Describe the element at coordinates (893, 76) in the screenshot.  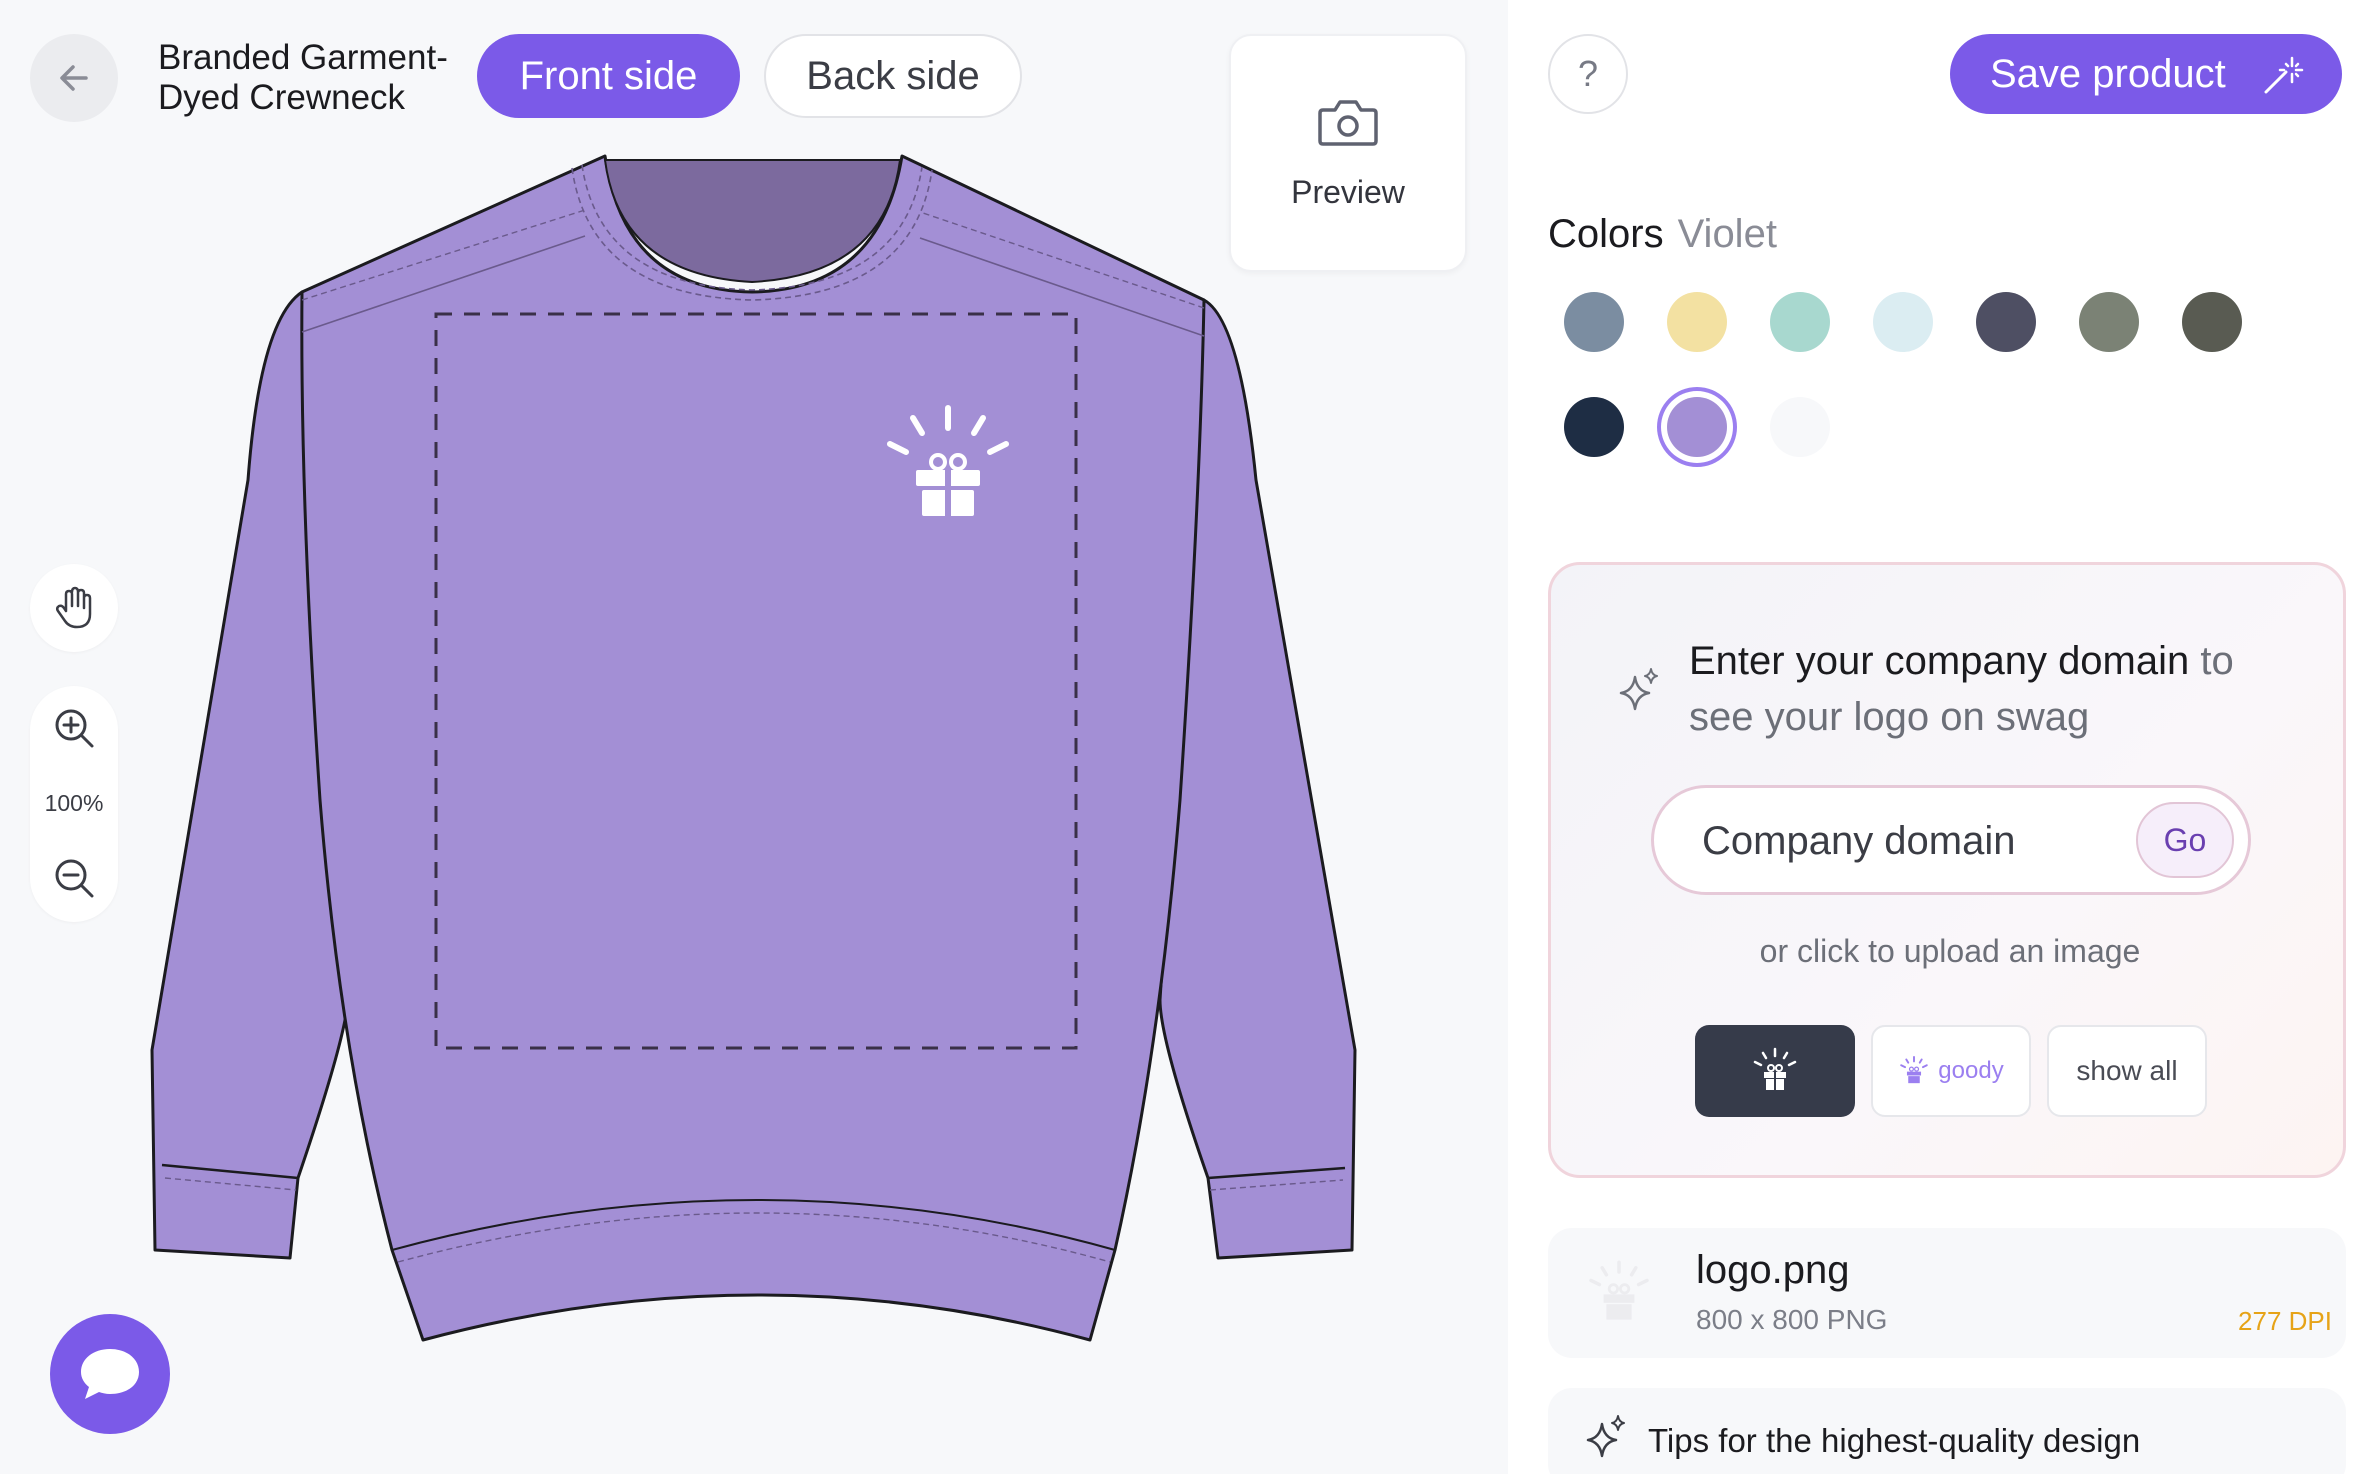
I see `tab-back-side: Back side` at that location.